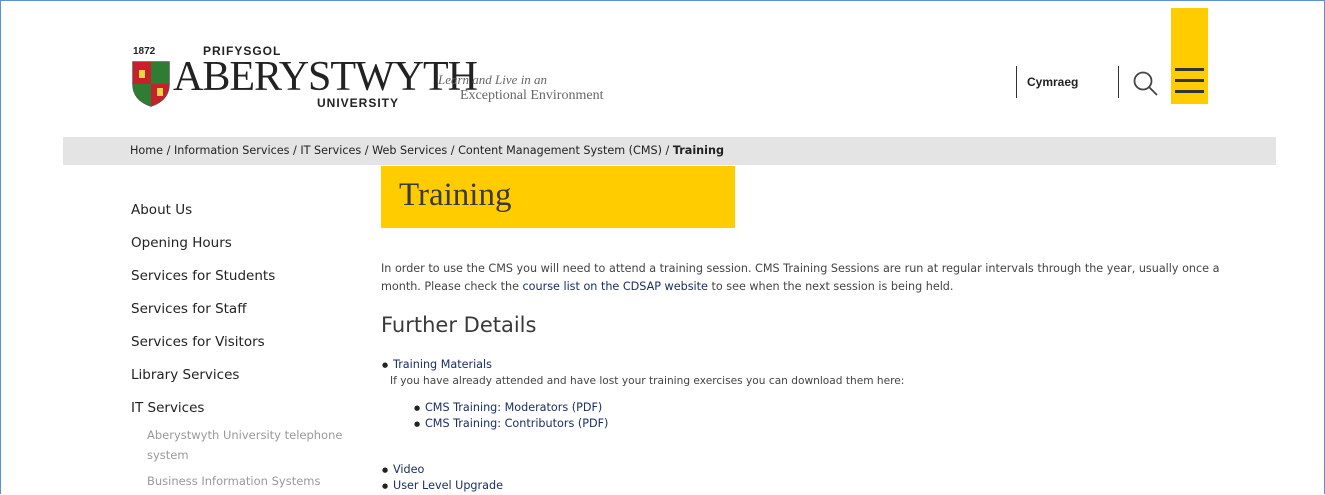 The image size is (1325, 495). I want to click on sidebar-item-services-for-visitors: Services for Visitors, so click(246, 348).